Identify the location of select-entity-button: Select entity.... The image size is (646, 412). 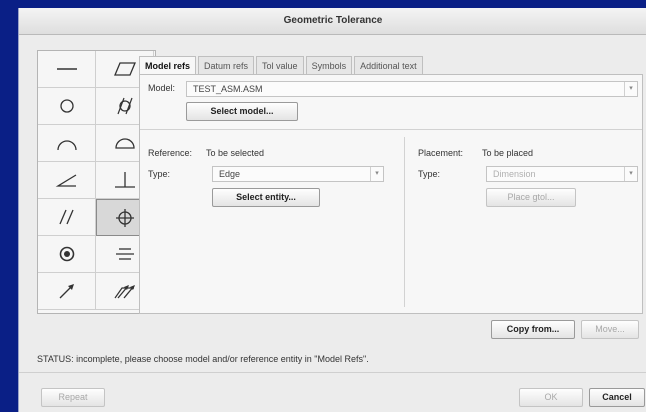
(266, 197).